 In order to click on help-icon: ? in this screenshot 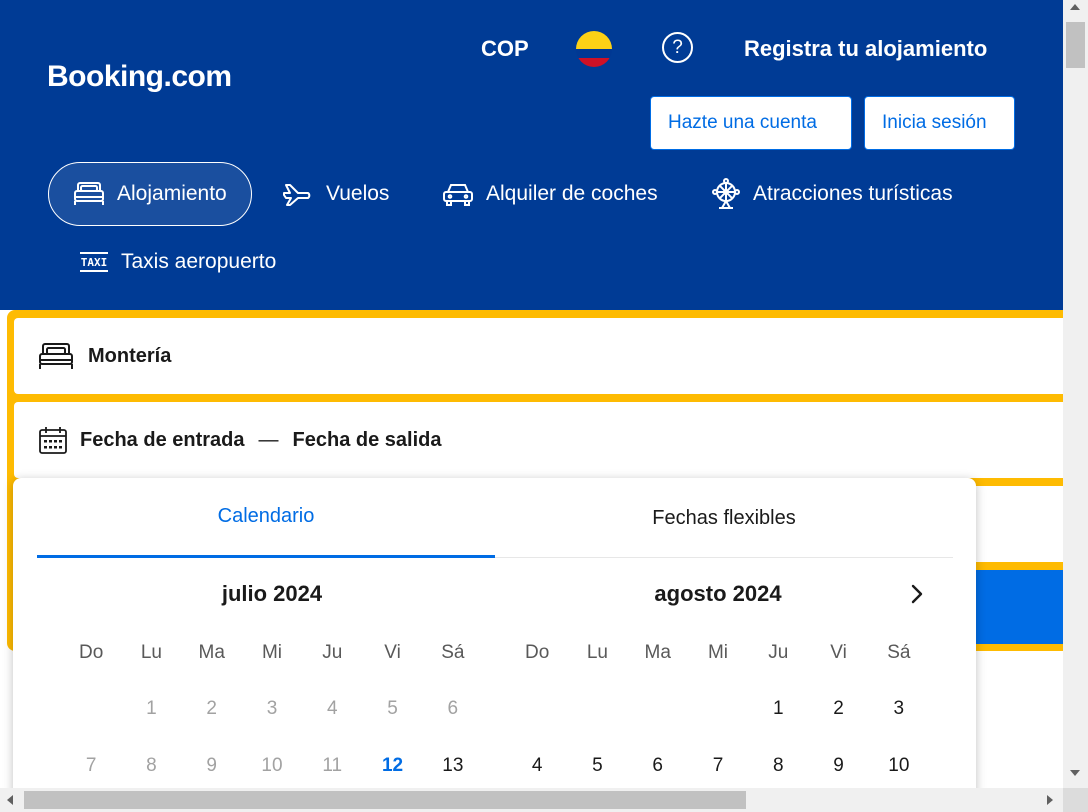, I will do `click(677, 47)`.